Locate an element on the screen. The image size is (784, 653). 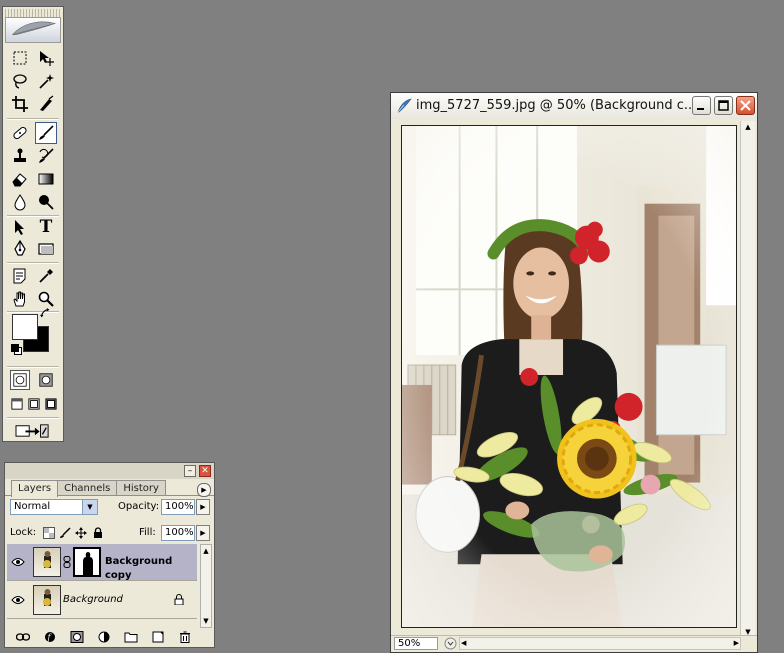
layer-name: Background is located at coordinates (93, 599).